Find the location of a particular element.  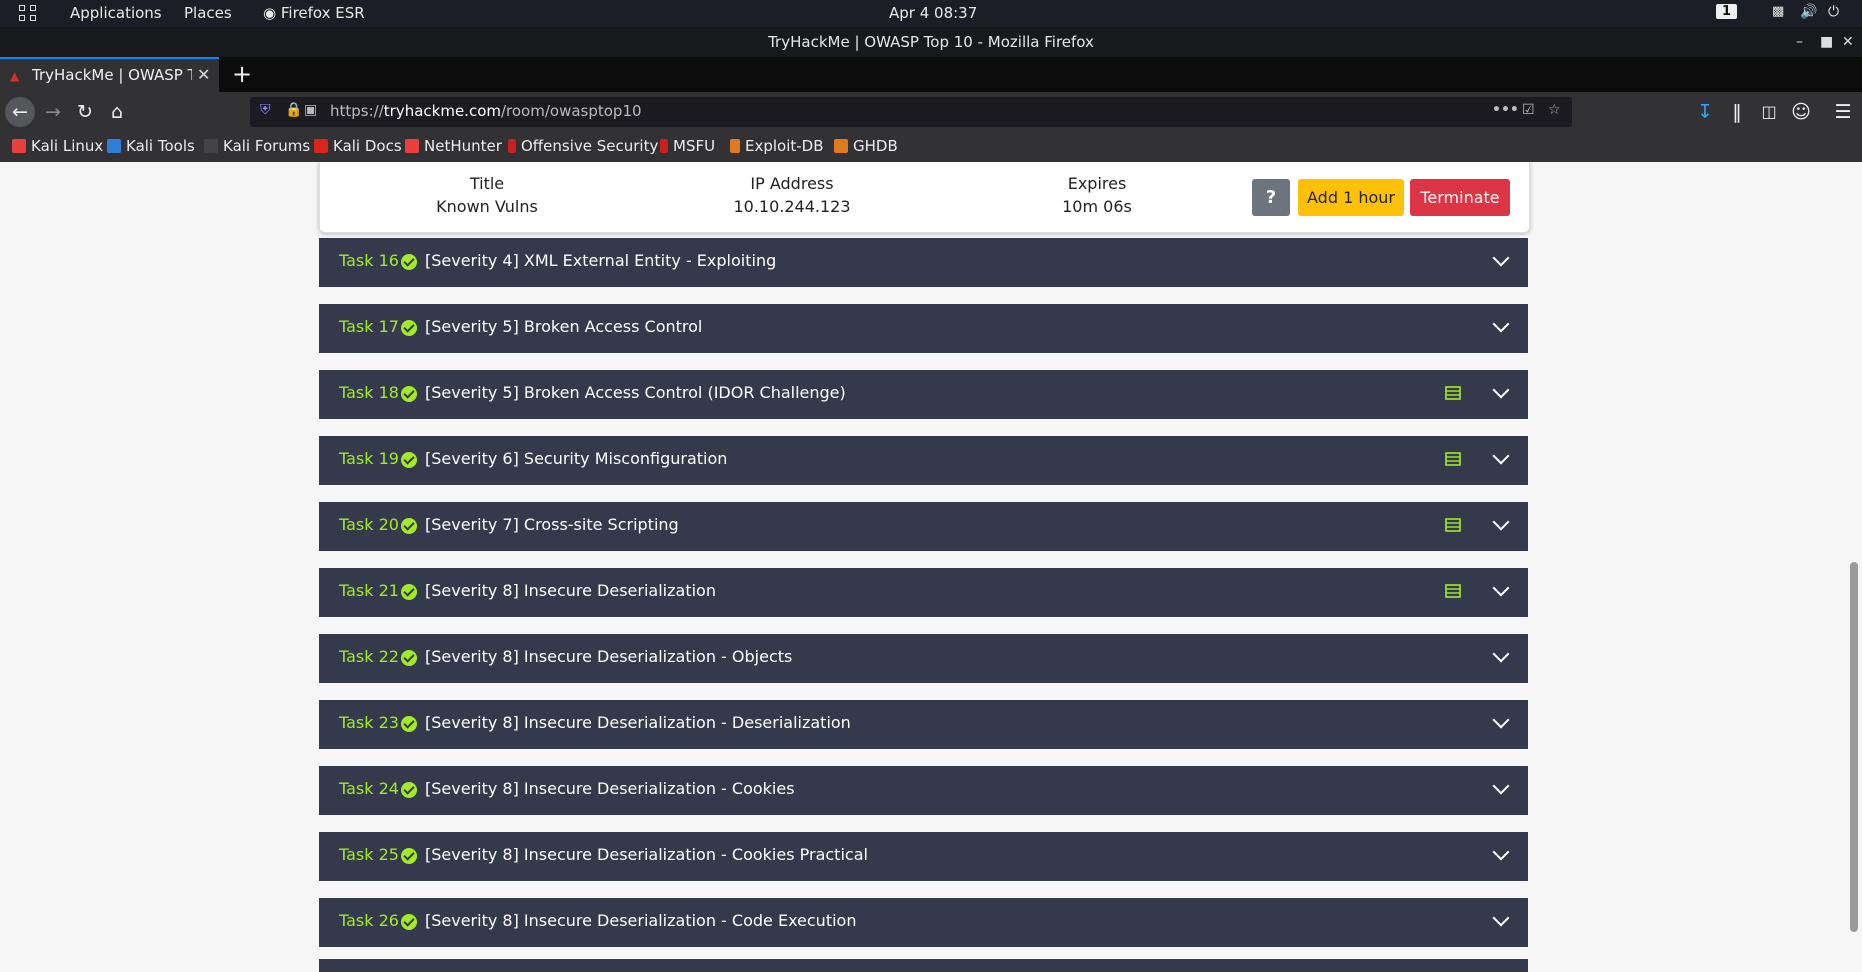

kali-forums-icon is located at coordinates (211, 146).